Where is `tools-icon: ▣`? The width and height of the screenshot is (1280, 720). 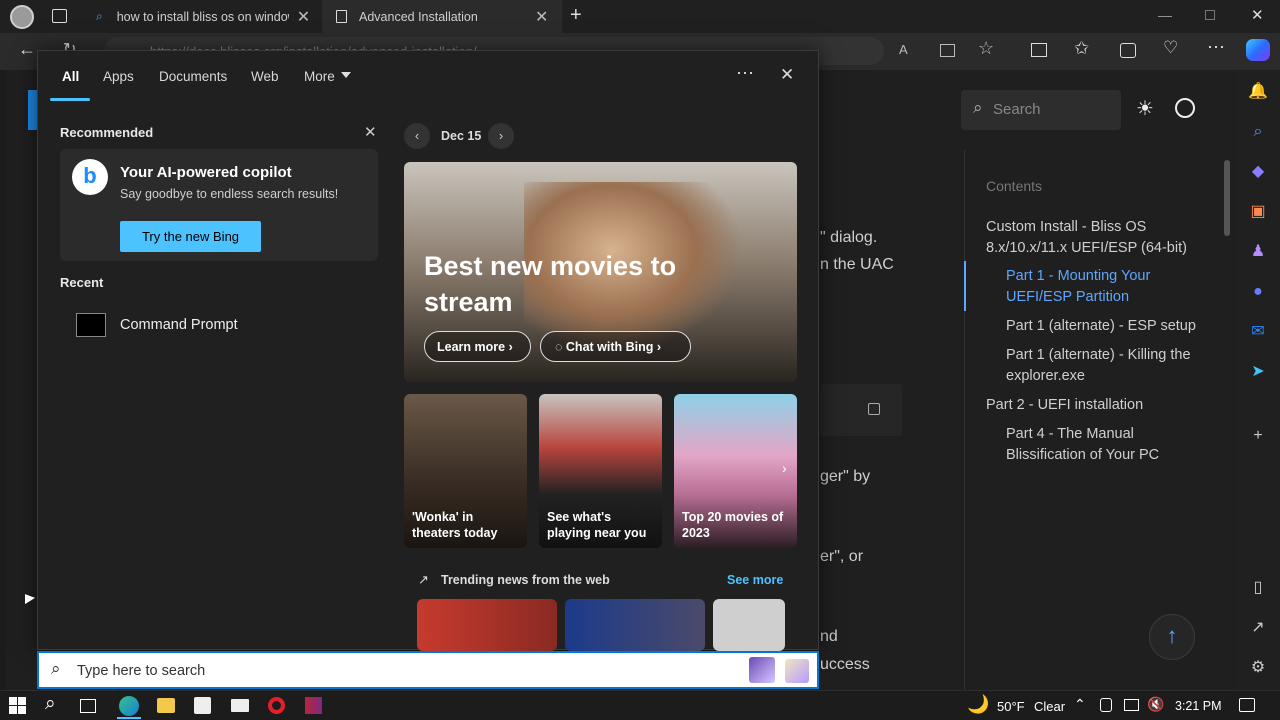
tools-icon: ▣ is located at coordinates (1258, 212).